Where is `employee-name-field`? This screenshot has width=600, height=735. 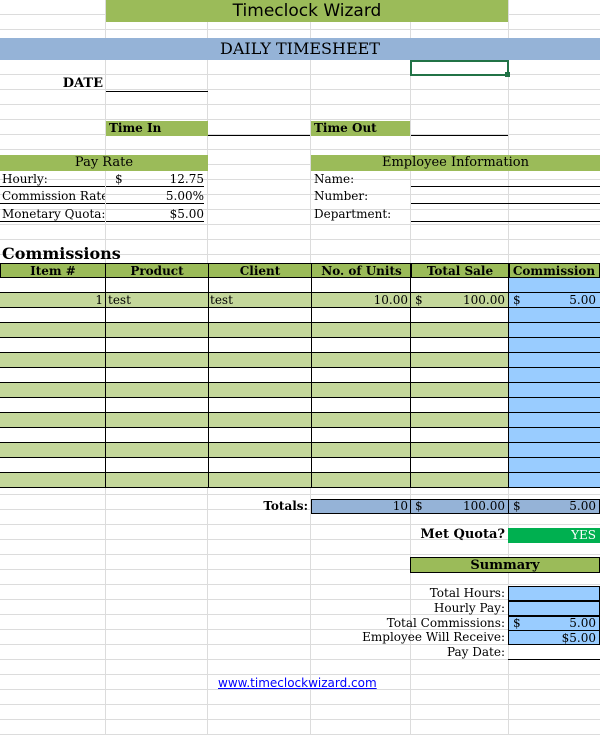
employee-name-field is located at coordinates (505, 179).